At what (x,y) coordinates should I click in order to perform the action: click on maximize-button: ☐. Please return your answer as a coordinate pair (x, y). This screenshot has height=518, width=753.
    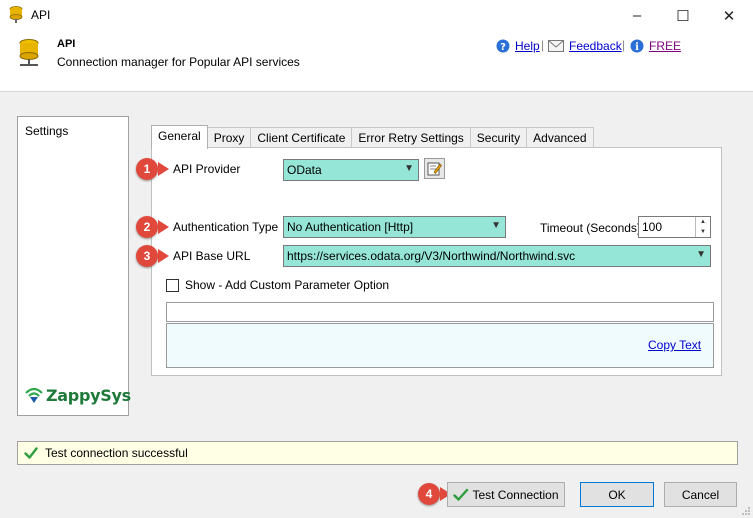
    Looking at the image, I should click on (683, 15).